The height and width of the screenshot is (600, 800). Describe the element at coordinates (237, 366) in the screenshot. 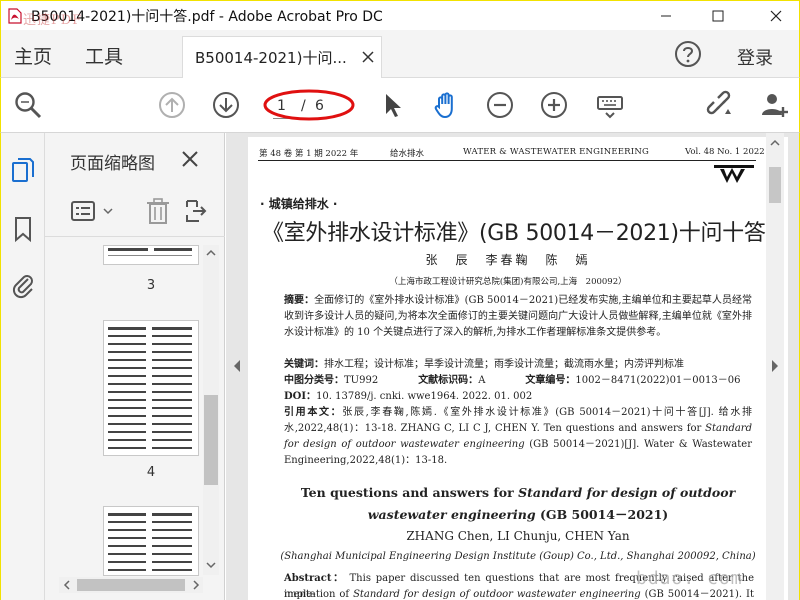

I see `collapse-panel-icon` at that location.